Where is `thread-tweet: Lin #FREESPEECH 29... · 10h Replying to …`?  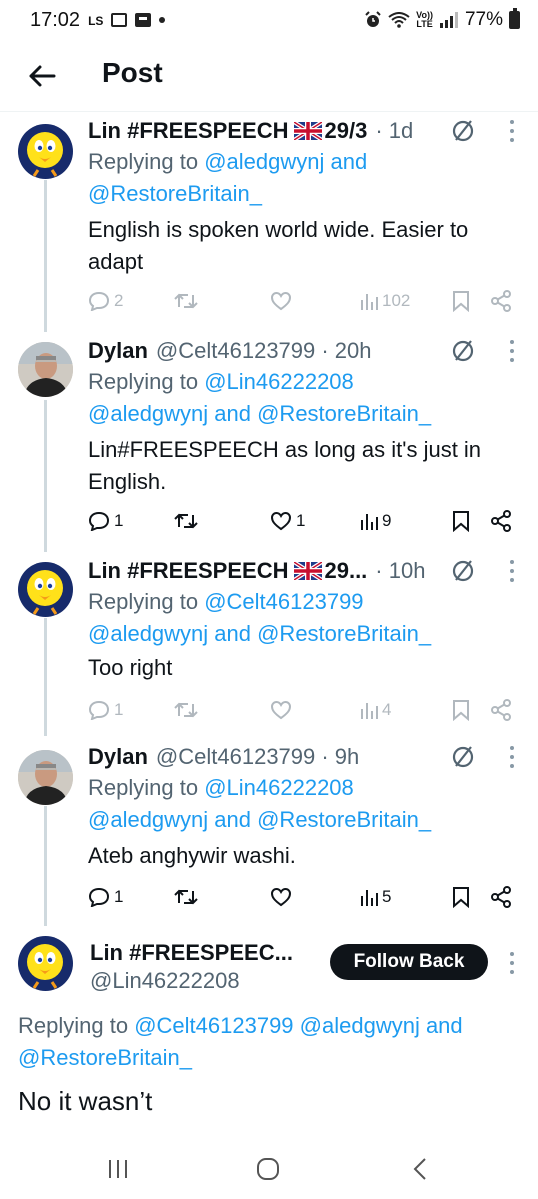
thread-tweet: Lin #FREESPEECH 29... · 10h Replying to … is located at coordinates (269, 643).